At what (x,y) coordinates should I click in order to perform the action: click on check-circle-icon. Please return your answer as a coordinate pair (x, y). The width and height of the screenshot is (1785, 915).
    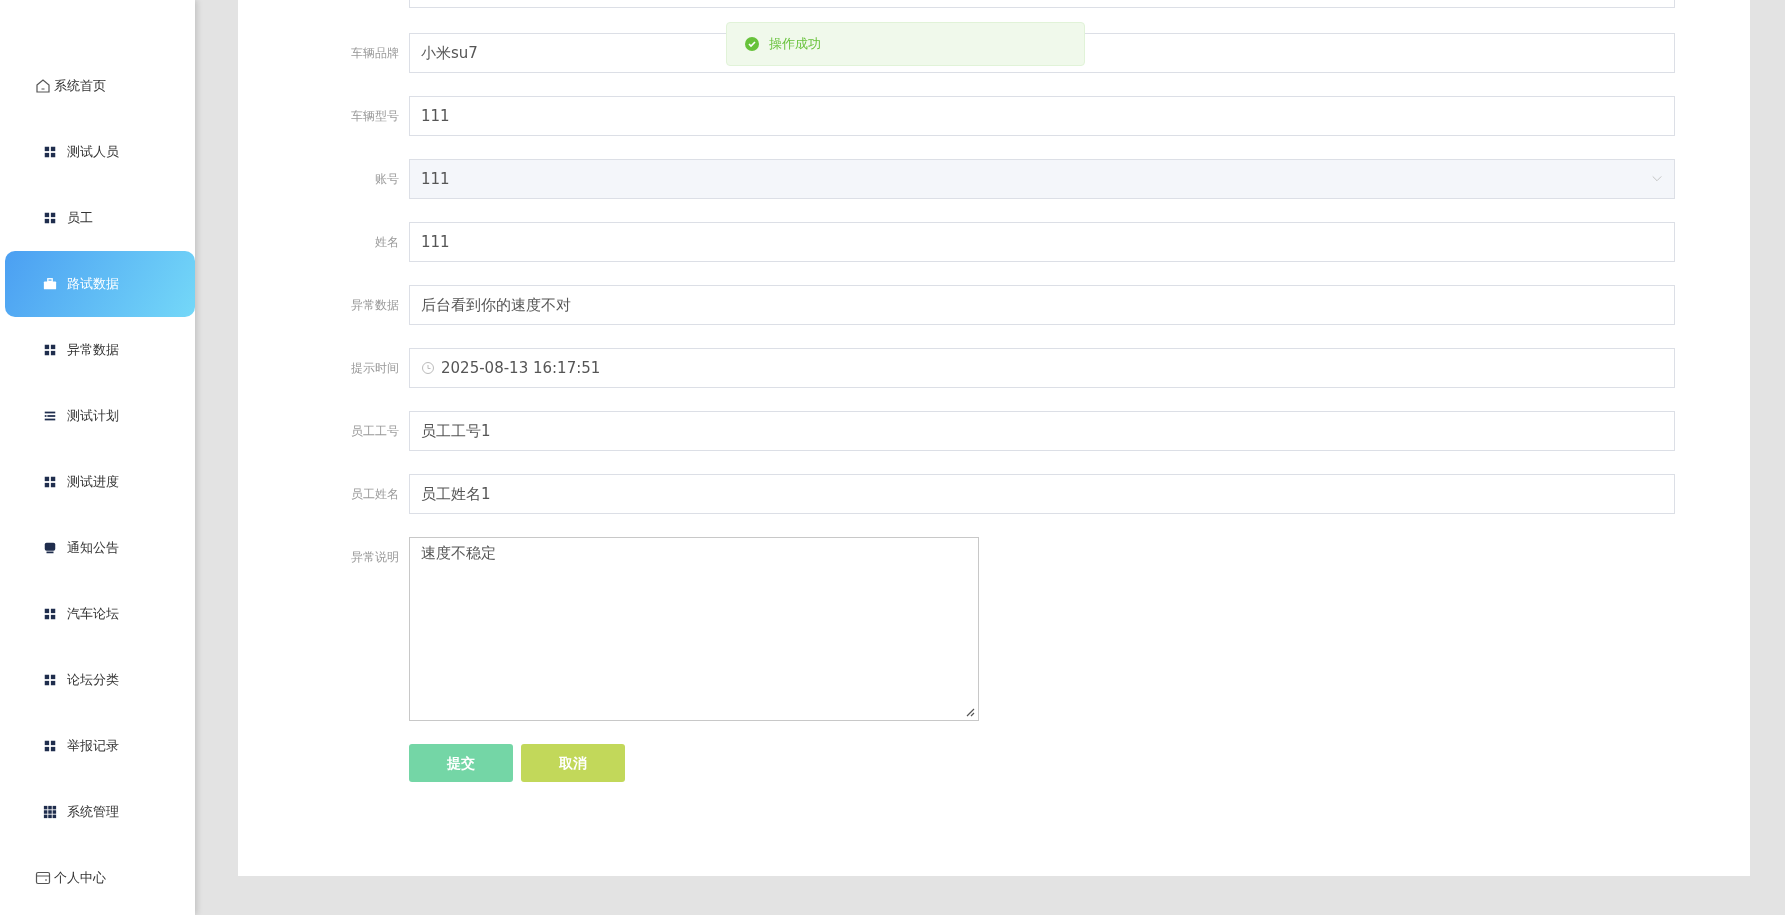
    Looking at the image, I should click on (752, 44).